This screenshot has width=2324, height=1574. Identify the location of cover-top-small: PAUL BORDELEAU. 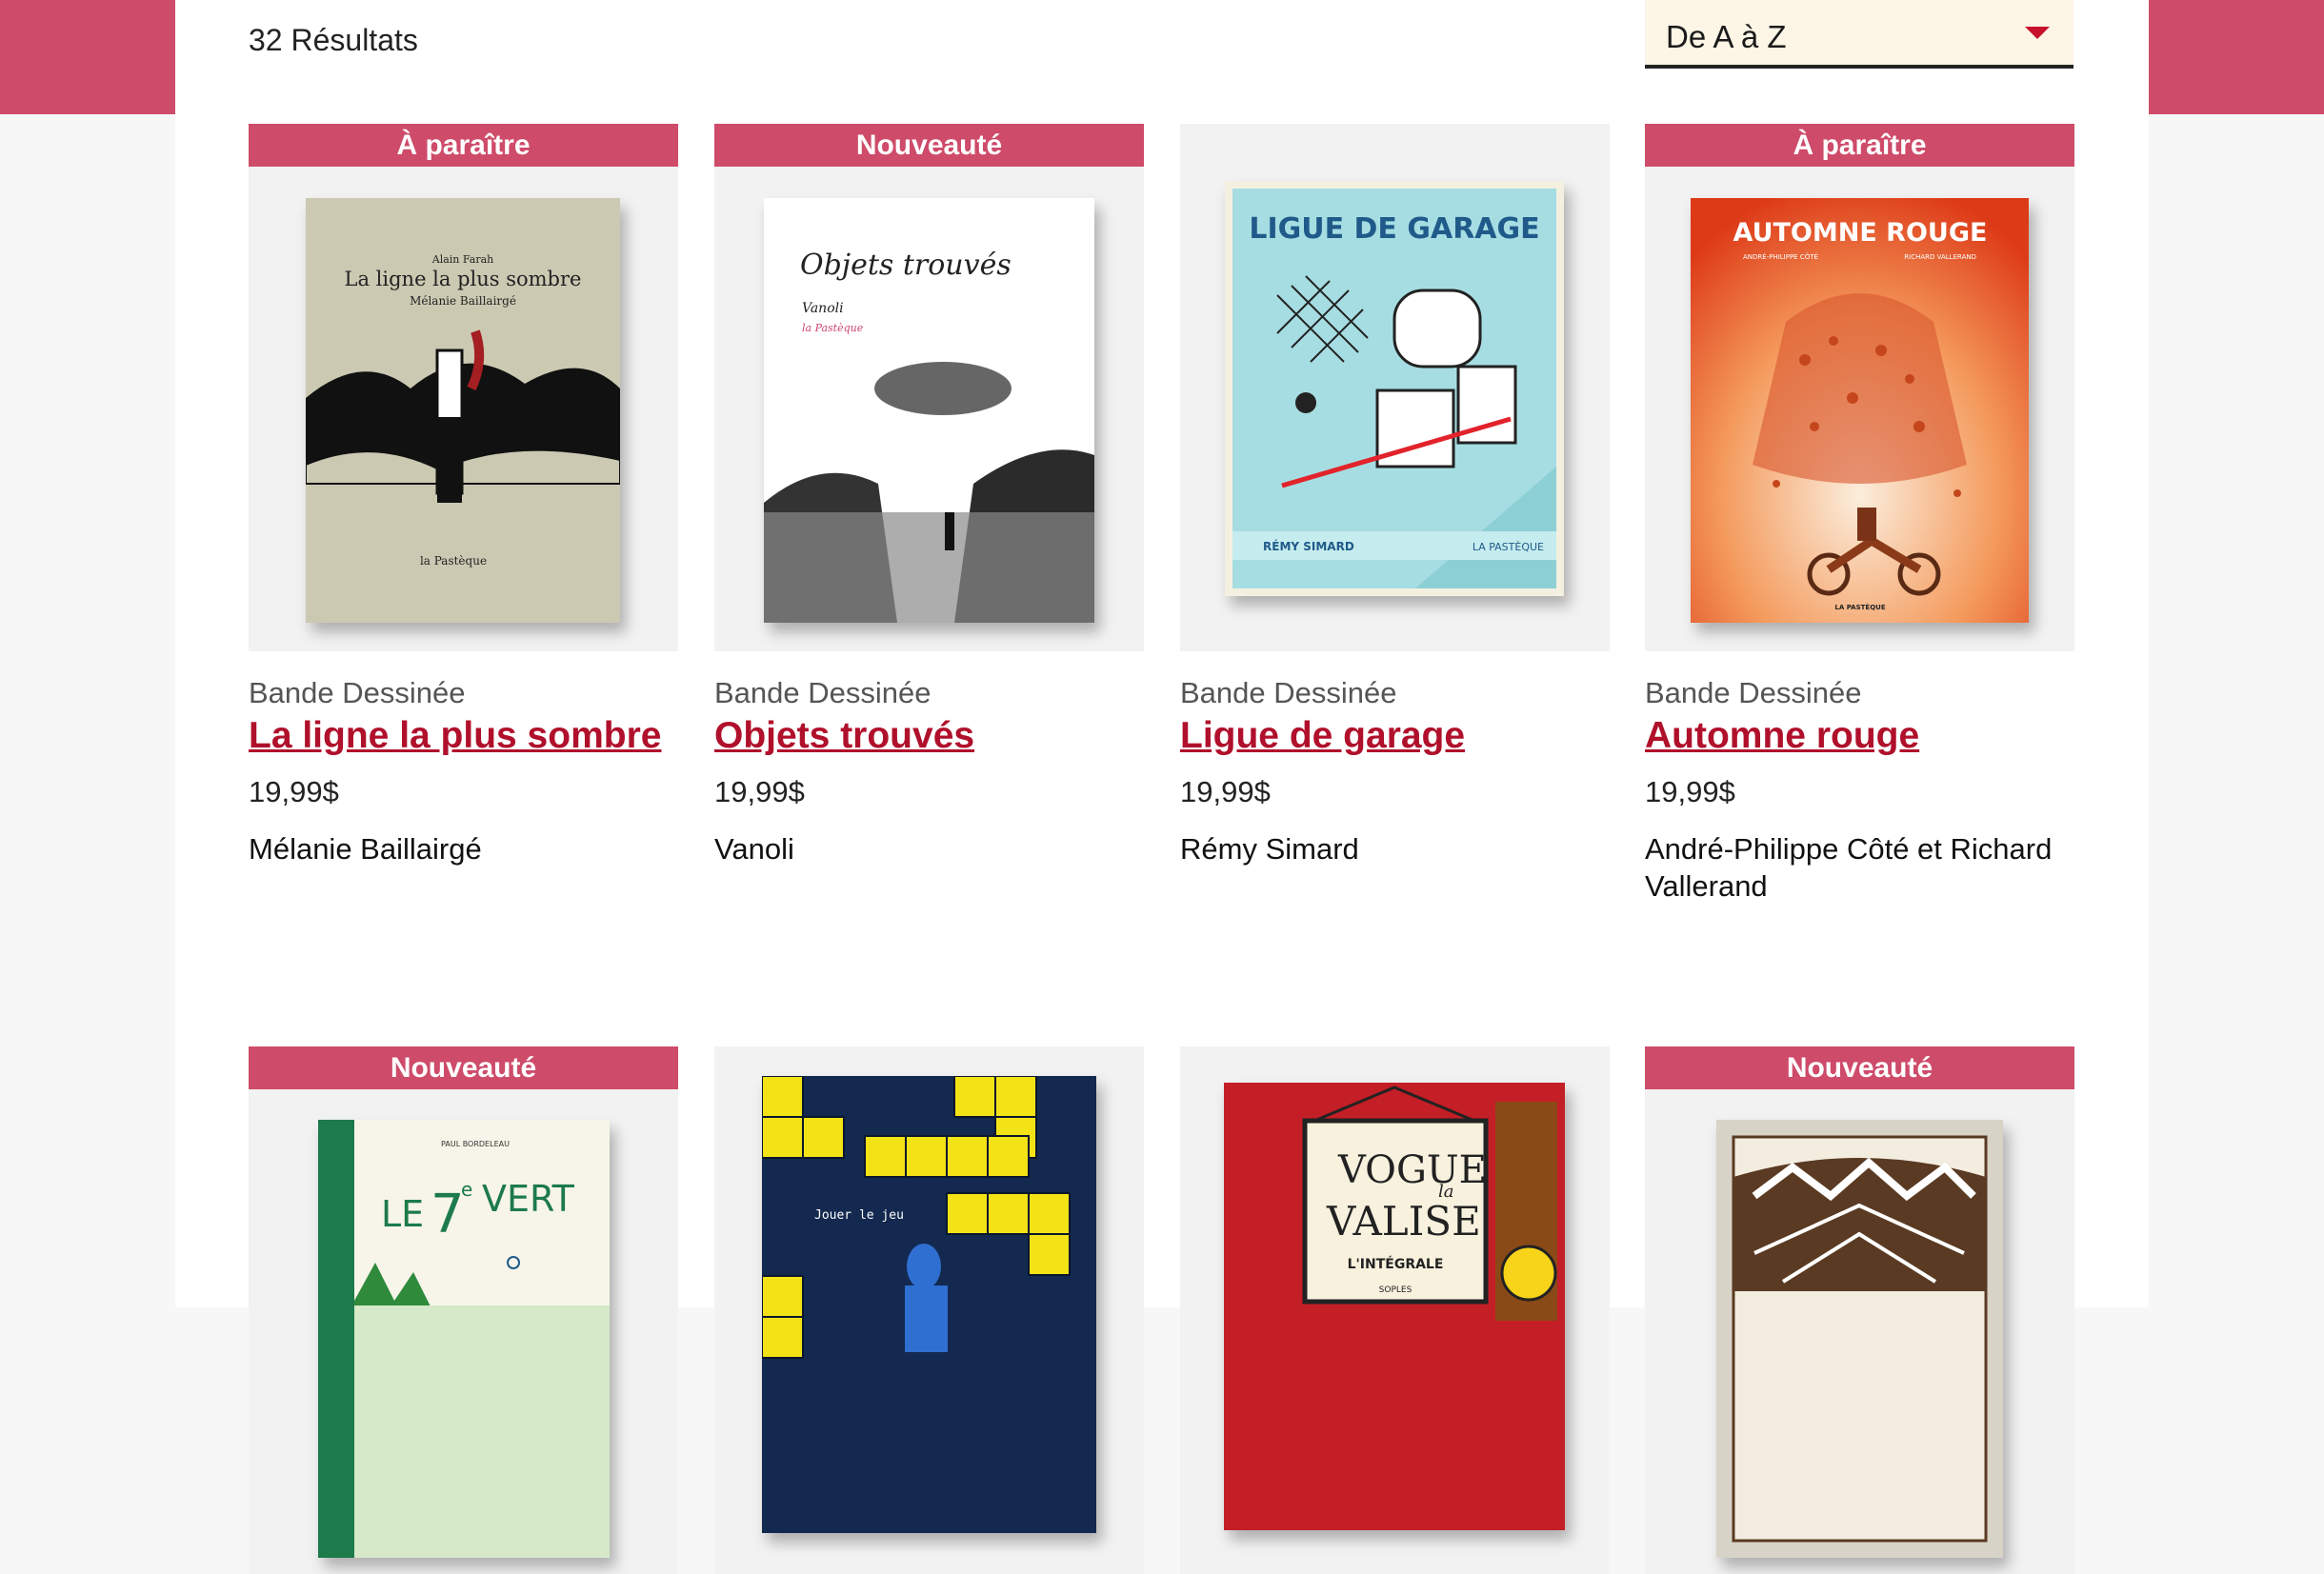
(475, 1144).